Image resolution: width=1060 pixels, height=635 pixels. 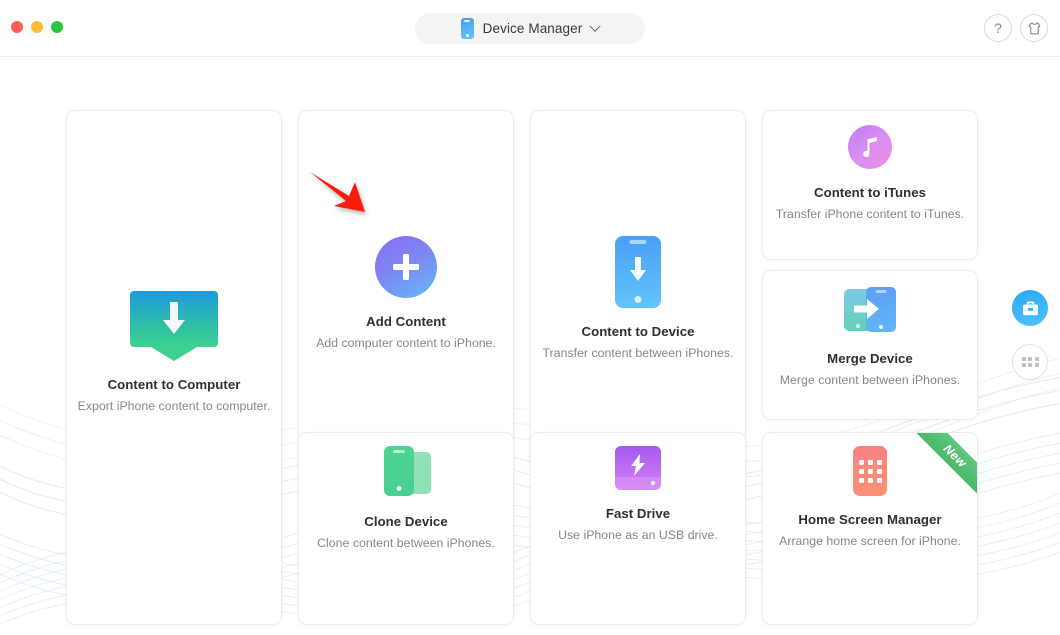 I want to click on monitor-download-icon, so click(x=174, y=326).